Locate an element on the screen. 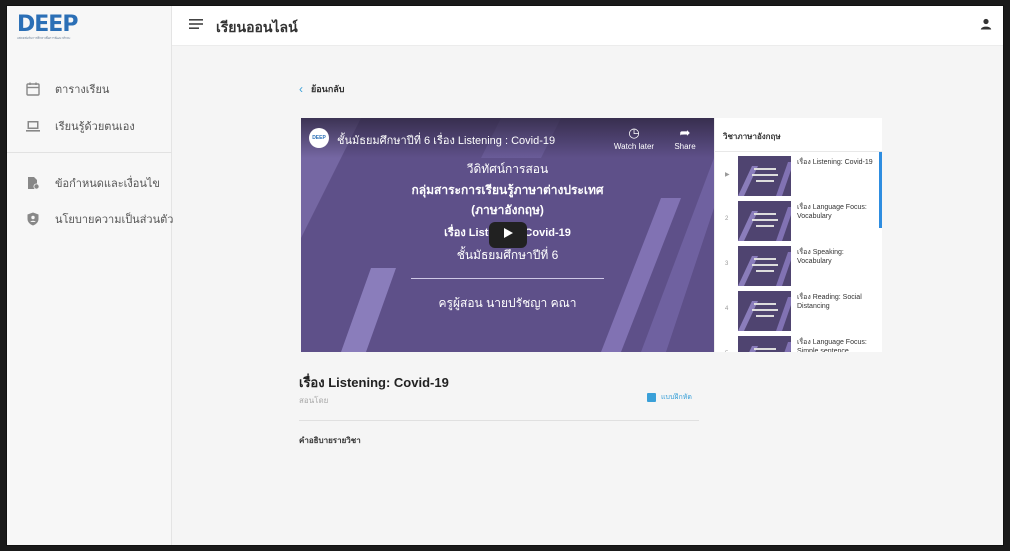  slide-line-1: วีดิทัศน์การสอน is located at coordinates (507, 169).